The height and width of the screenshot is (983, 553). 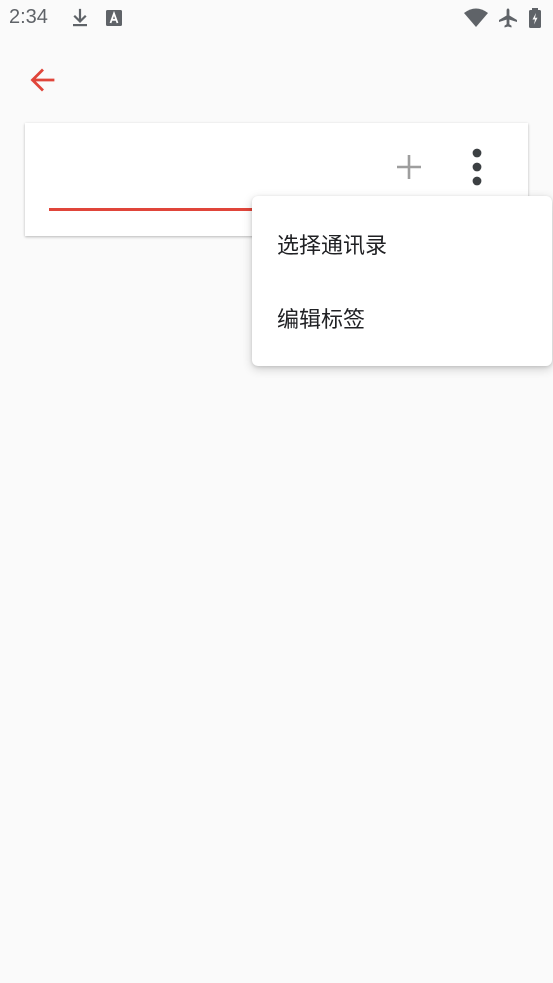 I want to click on battery-charging-icon, so click(x=535, y=18).